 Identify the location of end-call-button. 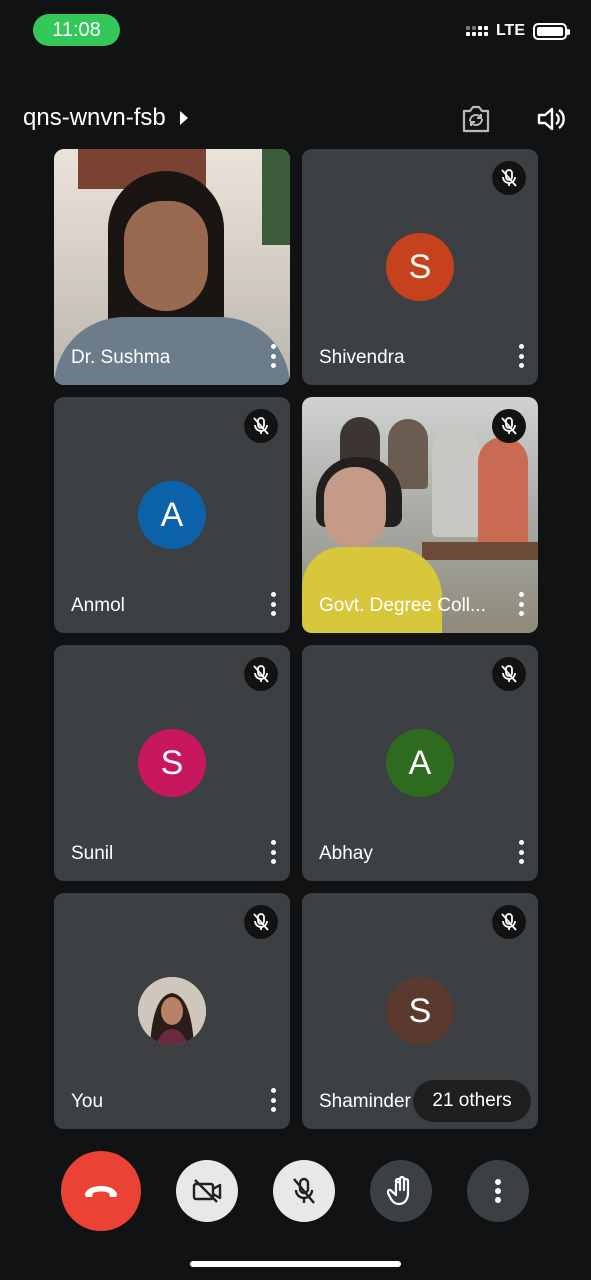
(101, 1191).